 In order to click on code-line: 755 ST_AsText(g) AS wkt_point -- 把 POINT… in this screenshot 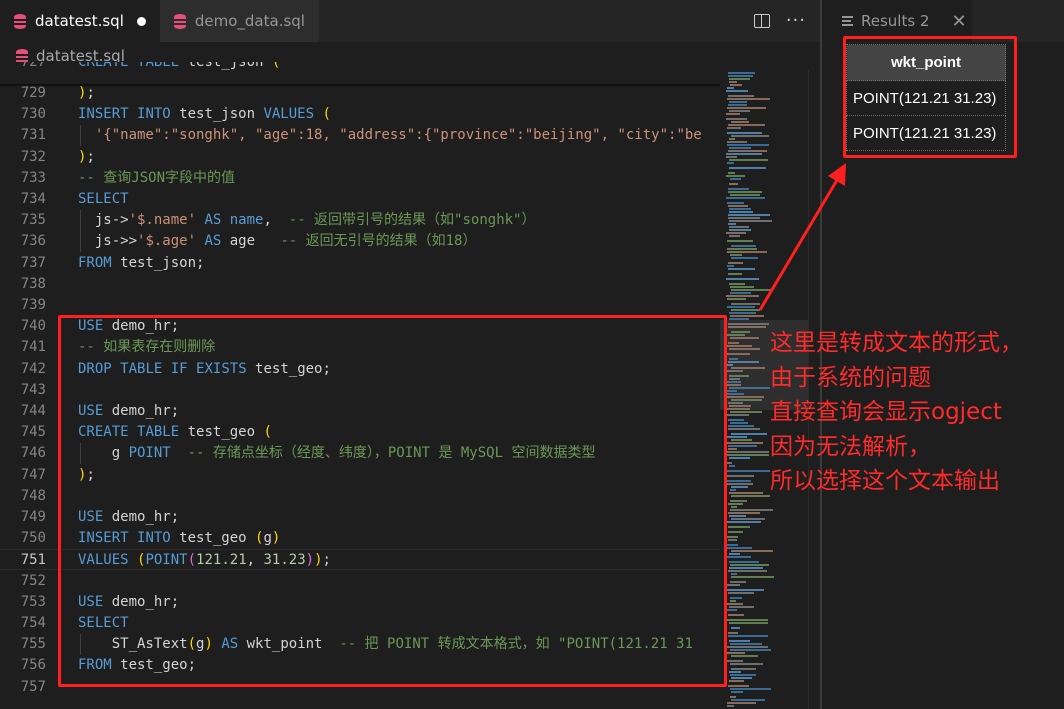, I will do `click(360, 645)`.